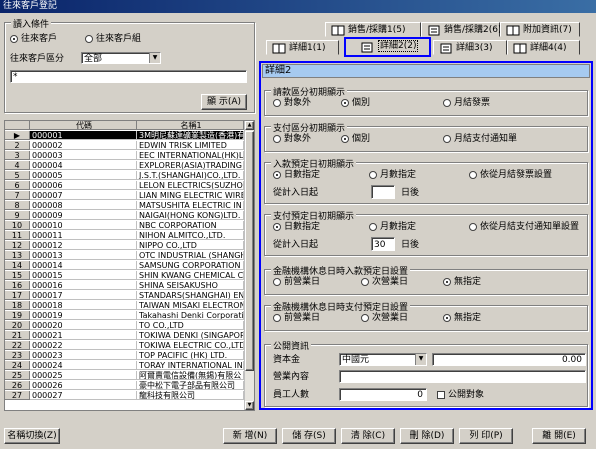 This screenshot has height=449, width=596. Describe the element at coordinates (83, 145) in the screenshot. I see `row-code: 000002` at that location.